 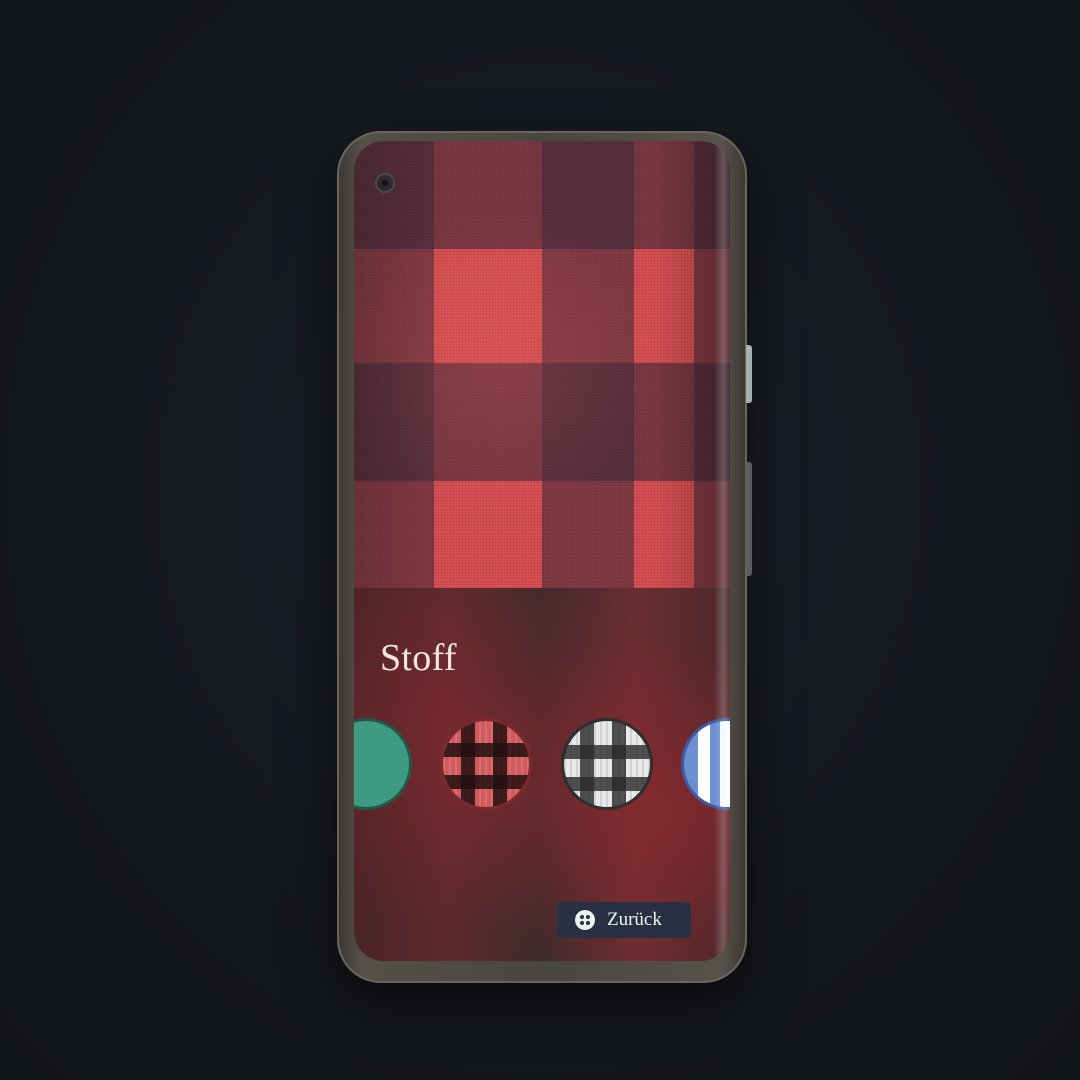 I want to click on back-button-label: Zurück, so click(x=634, y=919).